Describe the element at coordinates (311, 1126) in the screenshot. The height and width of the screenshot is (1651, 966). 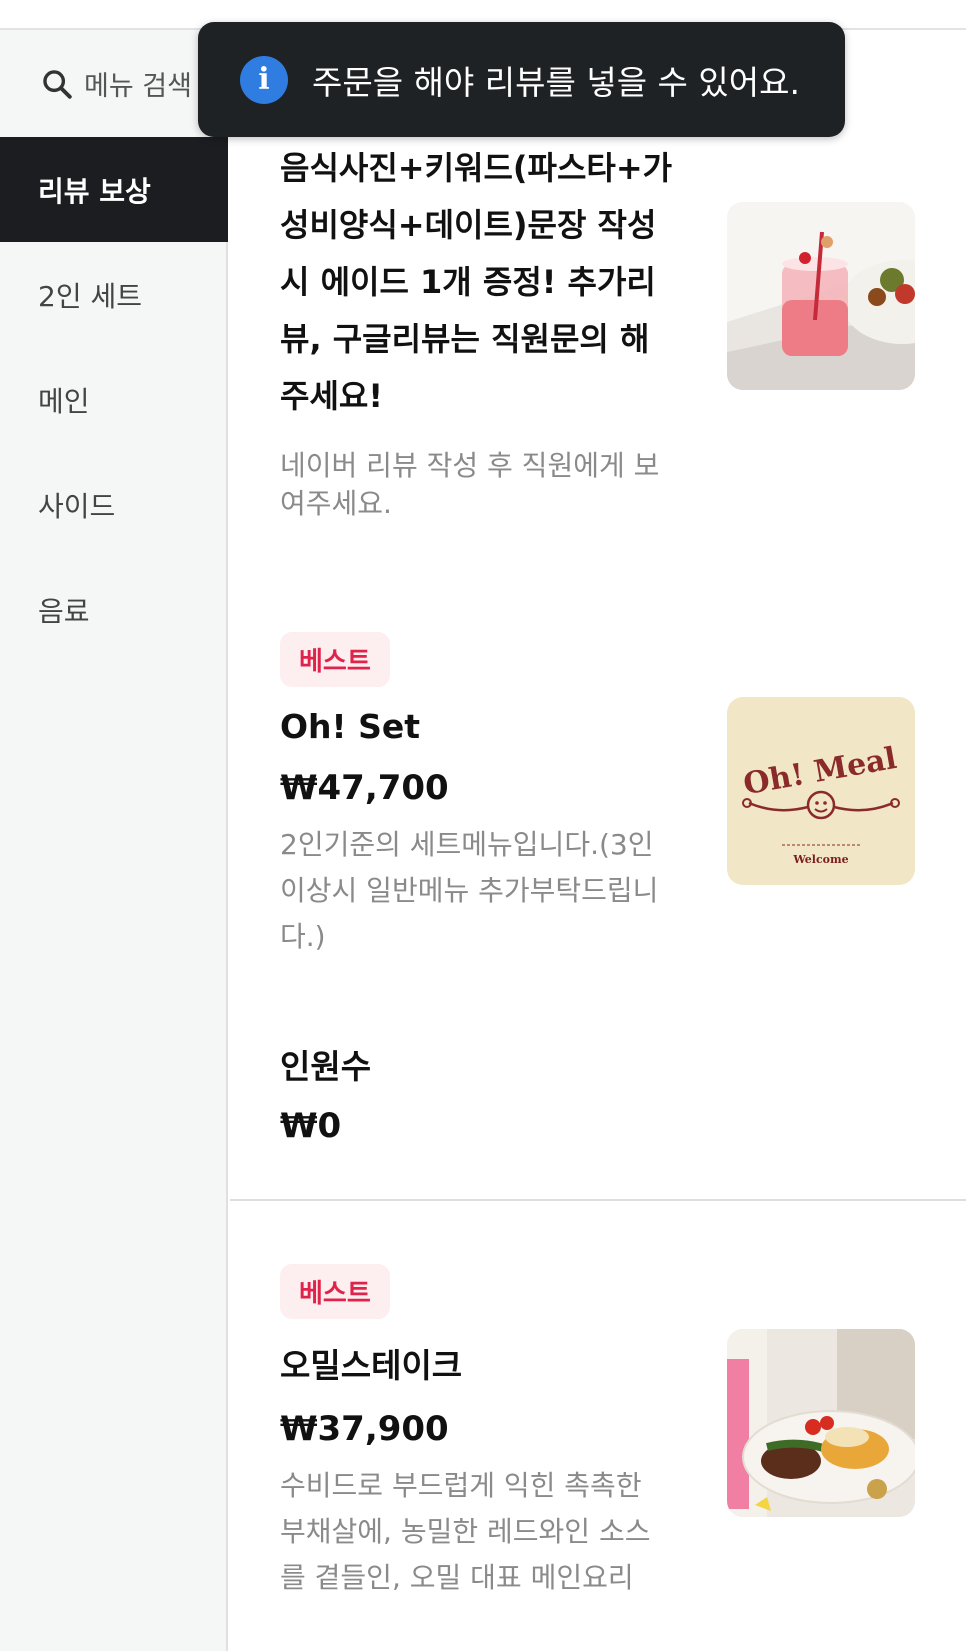
I see `option-price: ₩0` at that location.